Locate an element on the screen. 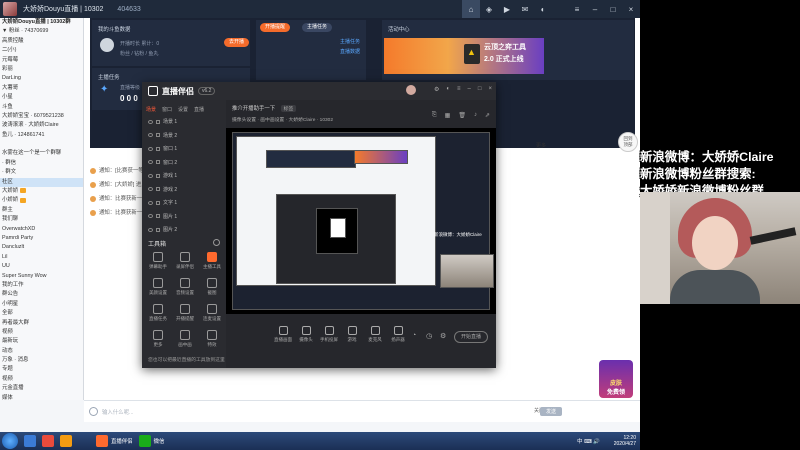  source-item: 游戏 is located at coordinates (352, 334).